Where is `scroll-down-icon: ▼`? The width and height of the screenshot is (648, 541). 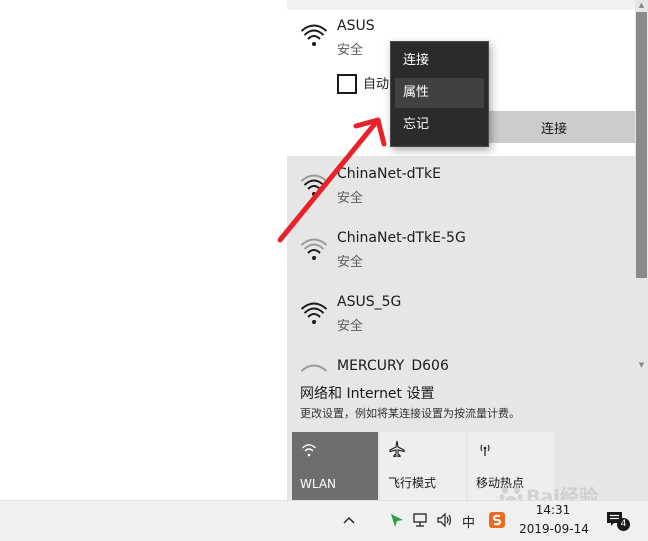 scroll-down-icon: ▼ is located at coordinates (641, 365).